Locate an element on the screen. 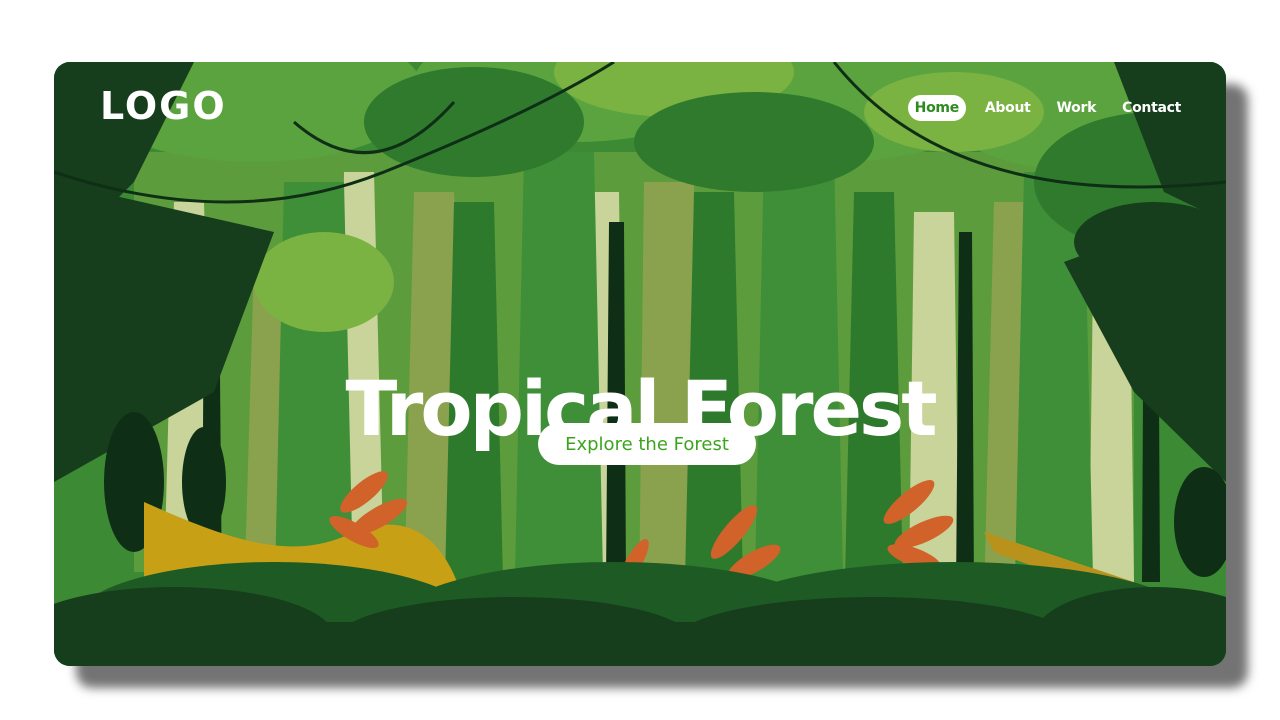 This screenshot has height=720, width=1280. nav-home: Home is located at coordinates (936, 108).